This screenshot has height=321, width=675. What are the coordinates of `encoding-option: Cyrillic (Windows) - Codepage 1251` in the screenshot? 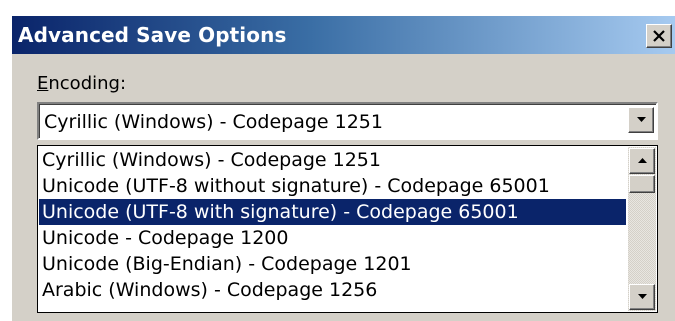 It's located at (332, 160).